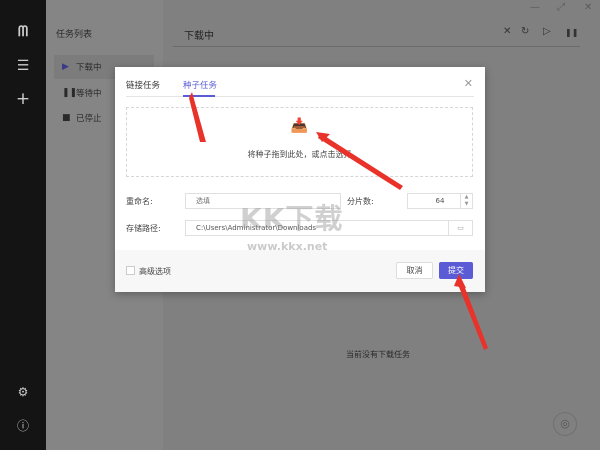 Image resolution: width=600 pixels, height=450 pixels. Describe the element at coordinates (89, 68) in the screenshot. I see `item-label: 下载中` at that location.